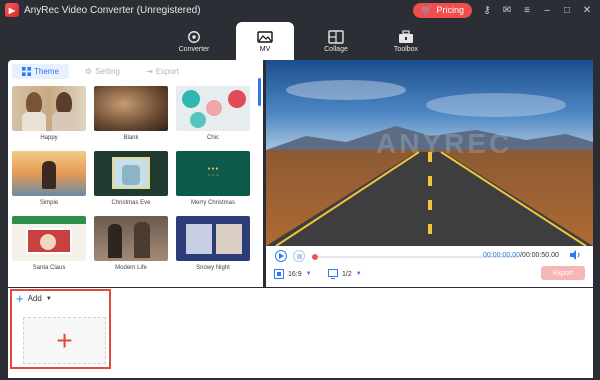 The width and height of the screenshot is (600, 380). What do you see at coordinates (487, 10) in the screenshot?
I see `key-icon: ⚷` at bounding box center [487, 10].